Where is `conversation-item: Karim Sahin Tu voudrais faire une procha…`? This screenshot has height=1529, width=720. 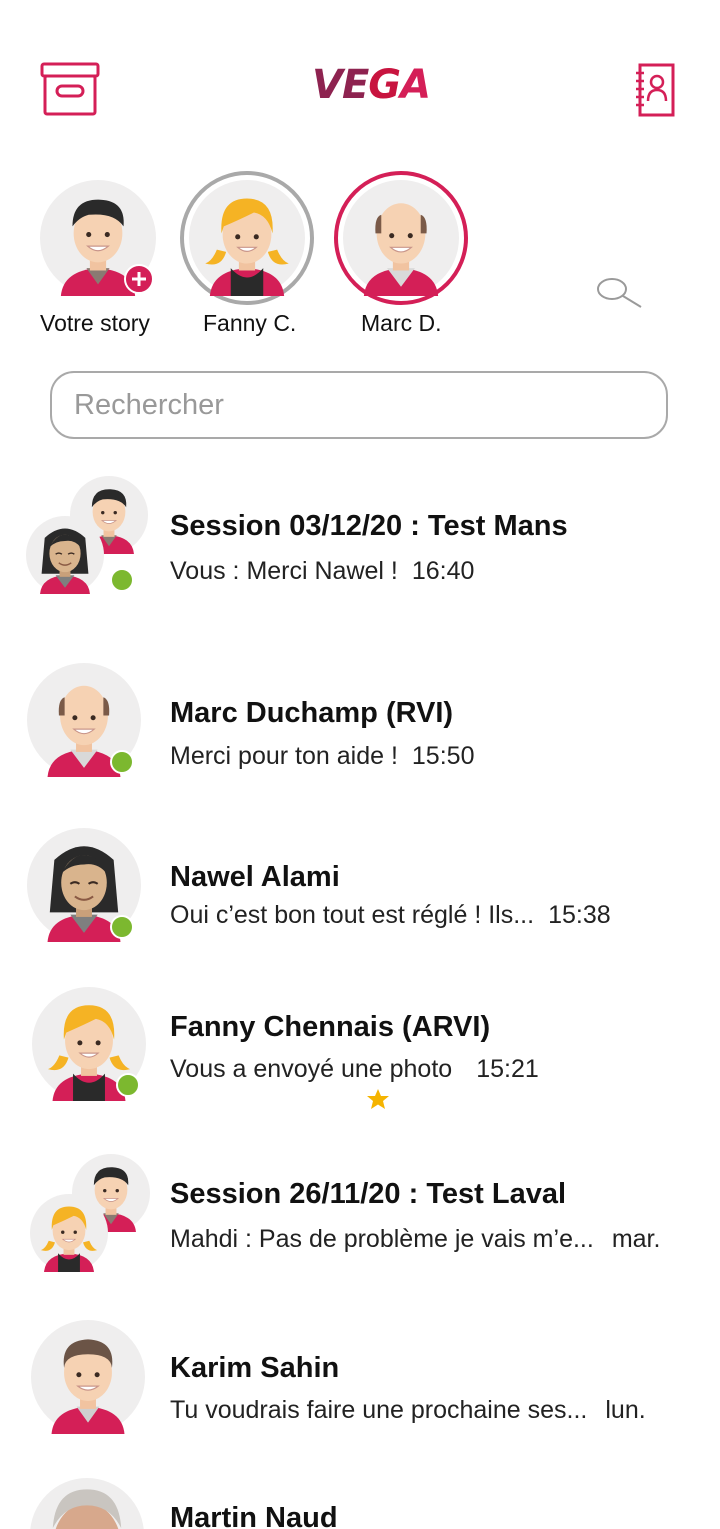 conversation-item: Karim Sahin Tu voudrais faire une procha… is located at coordinates (360, 1383).